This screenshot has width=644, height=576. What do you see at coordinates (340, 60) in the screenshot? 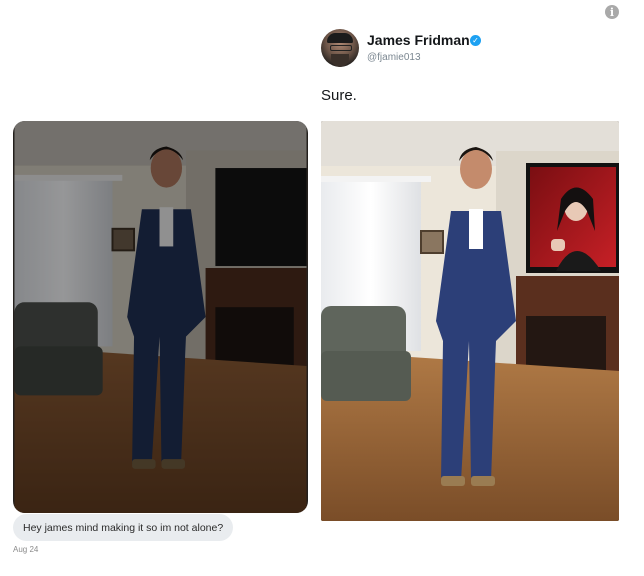
I see `avatar-beard` at bounding box center [340, 60].